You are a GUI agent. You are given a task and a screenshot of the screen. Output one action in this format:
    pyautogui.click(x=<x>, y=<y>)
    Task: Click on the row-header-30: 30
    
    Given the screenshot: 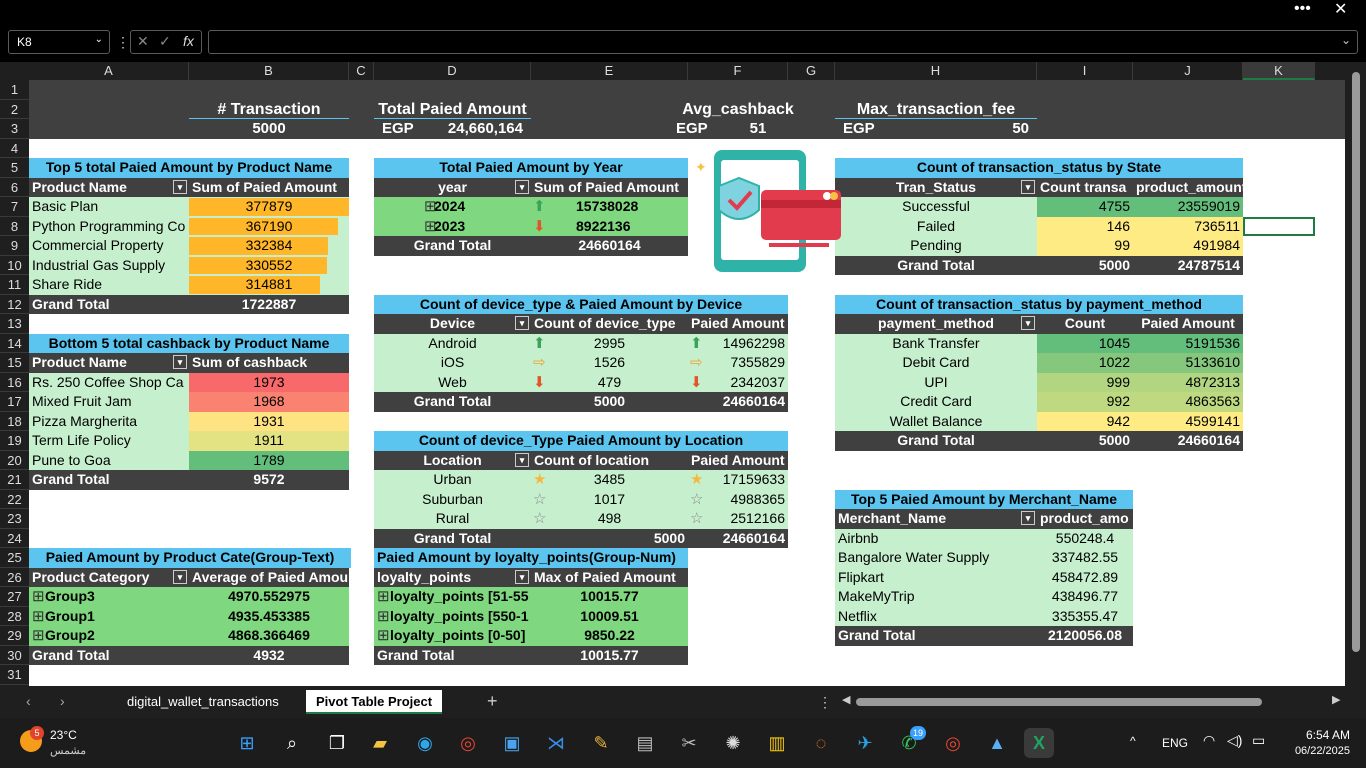 What is the action you would take?
    pyautogui.click(x=14, y=655)
    